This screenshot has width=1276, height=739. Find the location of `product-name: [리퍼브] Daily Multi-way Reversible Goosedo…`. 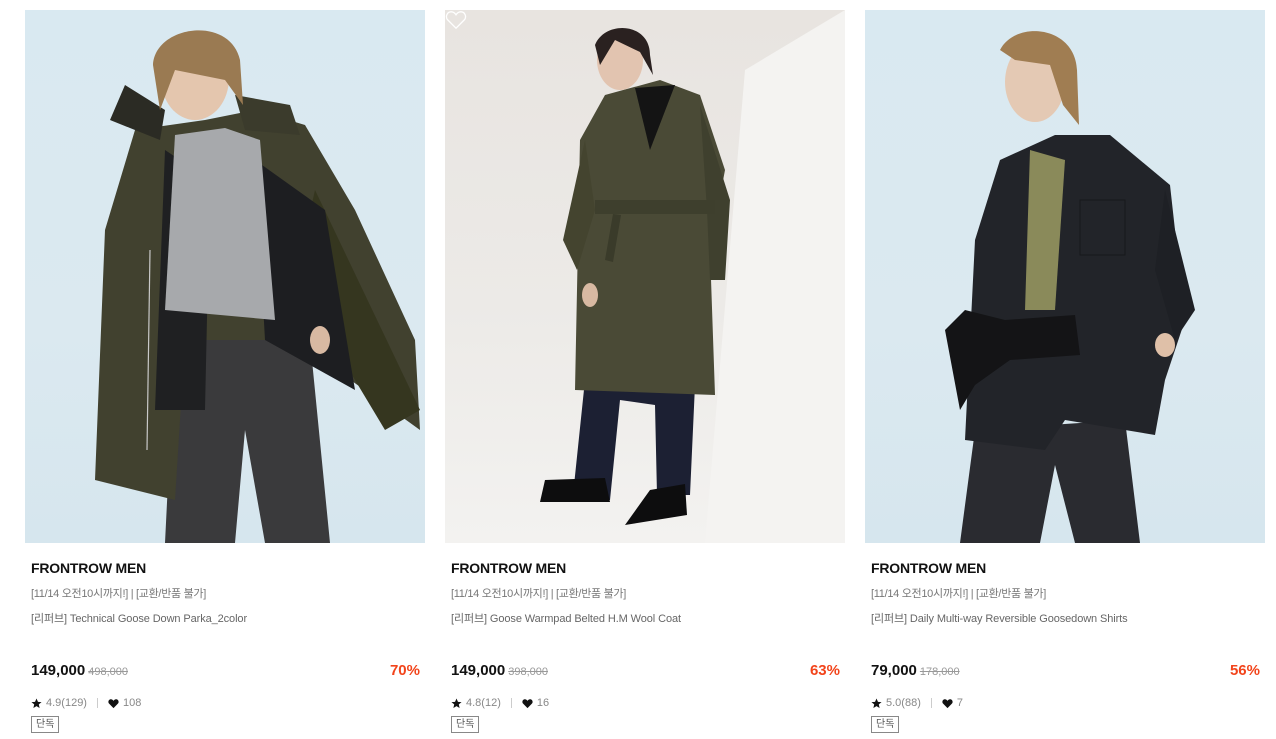

product-name: [리퍼브] Daily Multi-way Reversible Goosedo… is located at coordinates (1068, 618).